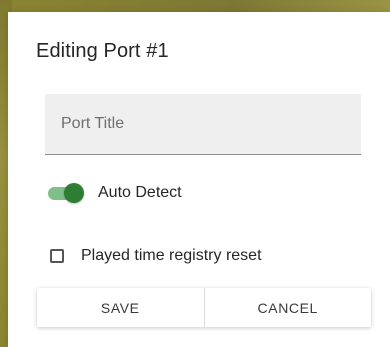 This screenshot has height=347, width=390. I want to click on auto-detect-row: Auto Detect, so click(114, 193).